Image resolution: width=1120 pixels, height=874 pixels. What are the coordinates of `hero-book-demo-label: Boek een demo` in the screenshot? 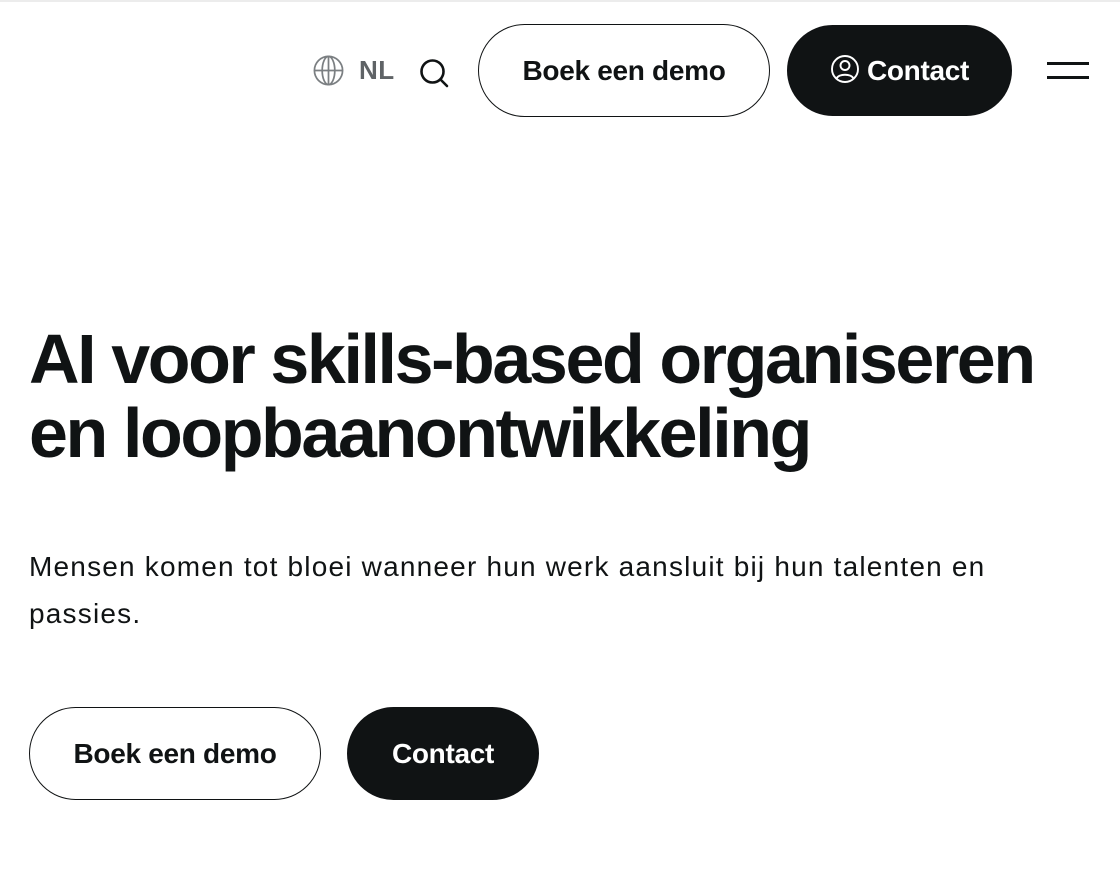 It's located at (175, 753).